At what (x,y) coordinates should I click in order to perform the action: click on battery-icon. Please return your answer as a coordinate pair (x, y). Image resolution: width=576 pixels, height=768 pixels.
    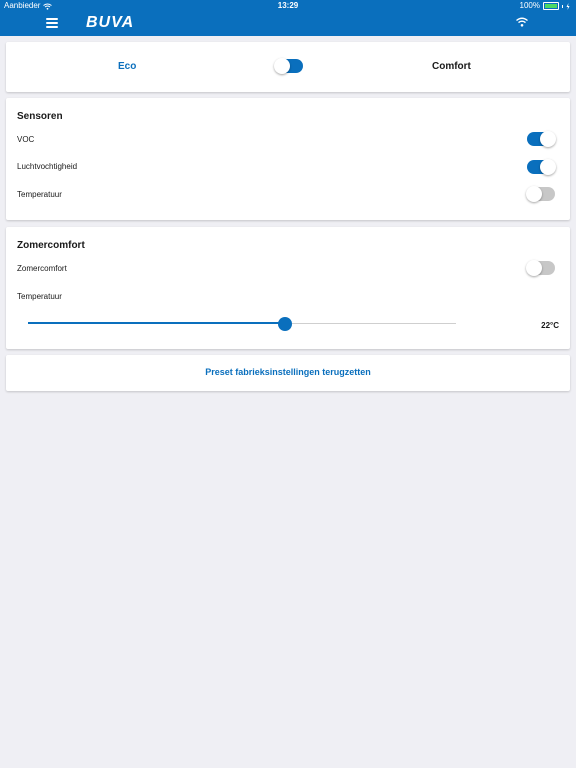
    Looking at the image, I should click on (551, 6).